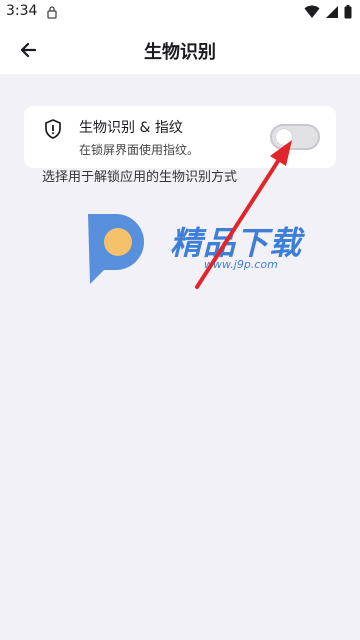 This screenshot has width=360, height=640. I want to click on status-icons, so click(328, 12).